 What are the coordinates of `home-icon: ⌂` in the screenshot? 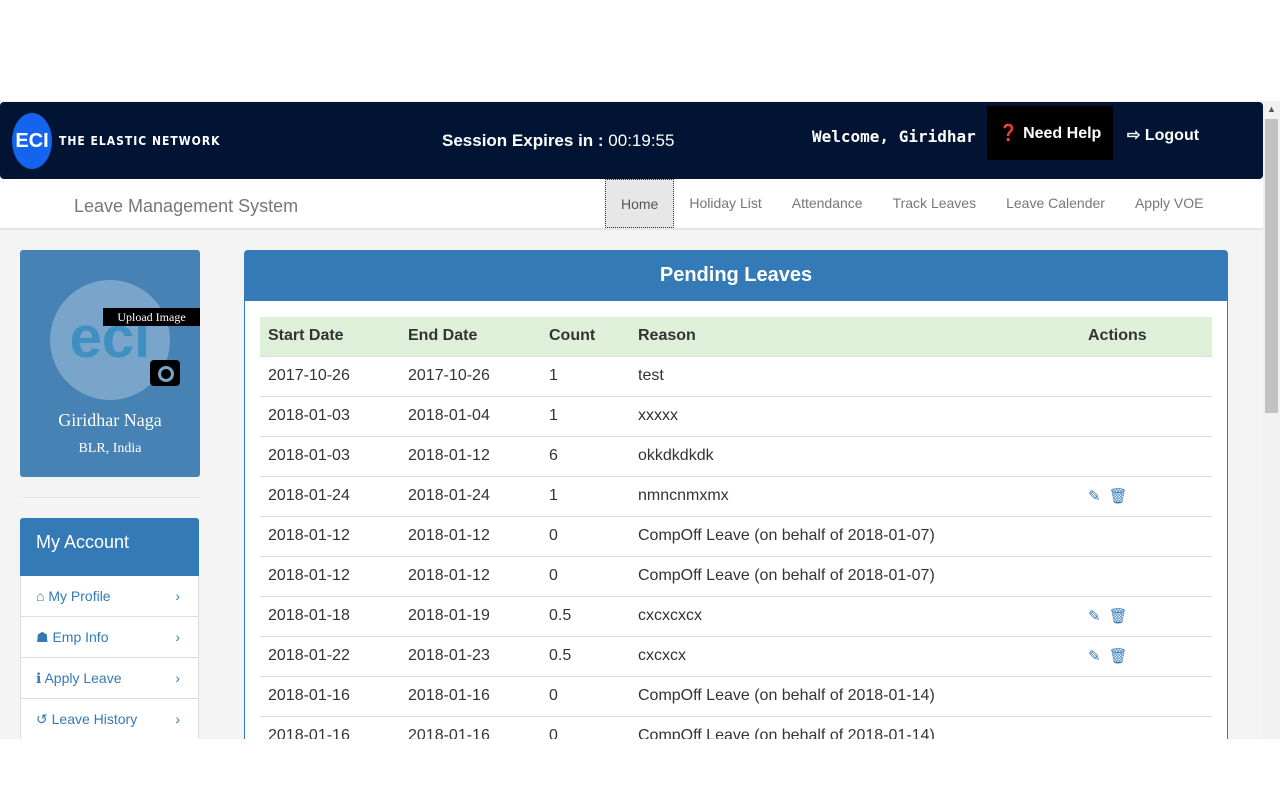 It's located at (40, 596).